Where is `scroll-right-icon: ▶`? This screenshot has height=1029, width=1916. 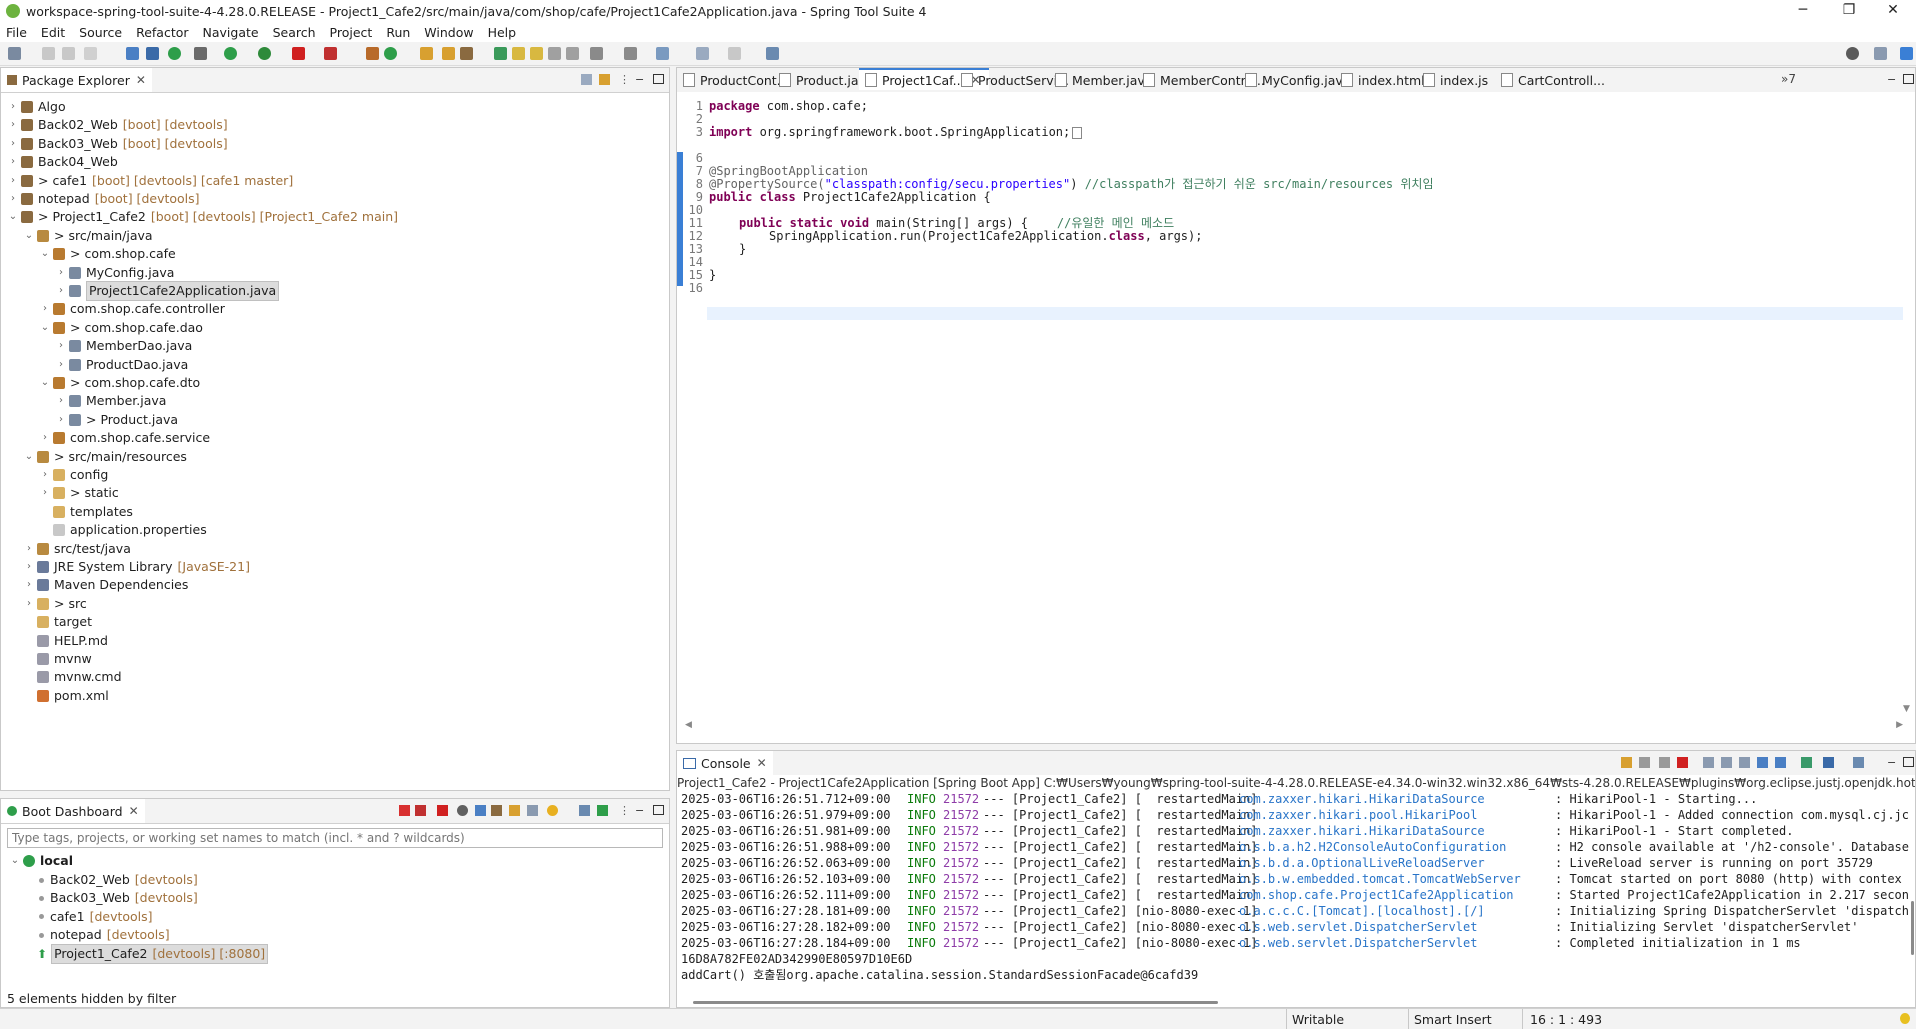
scroll-right-icon: ▶ is located at coordinates (1899, 725).